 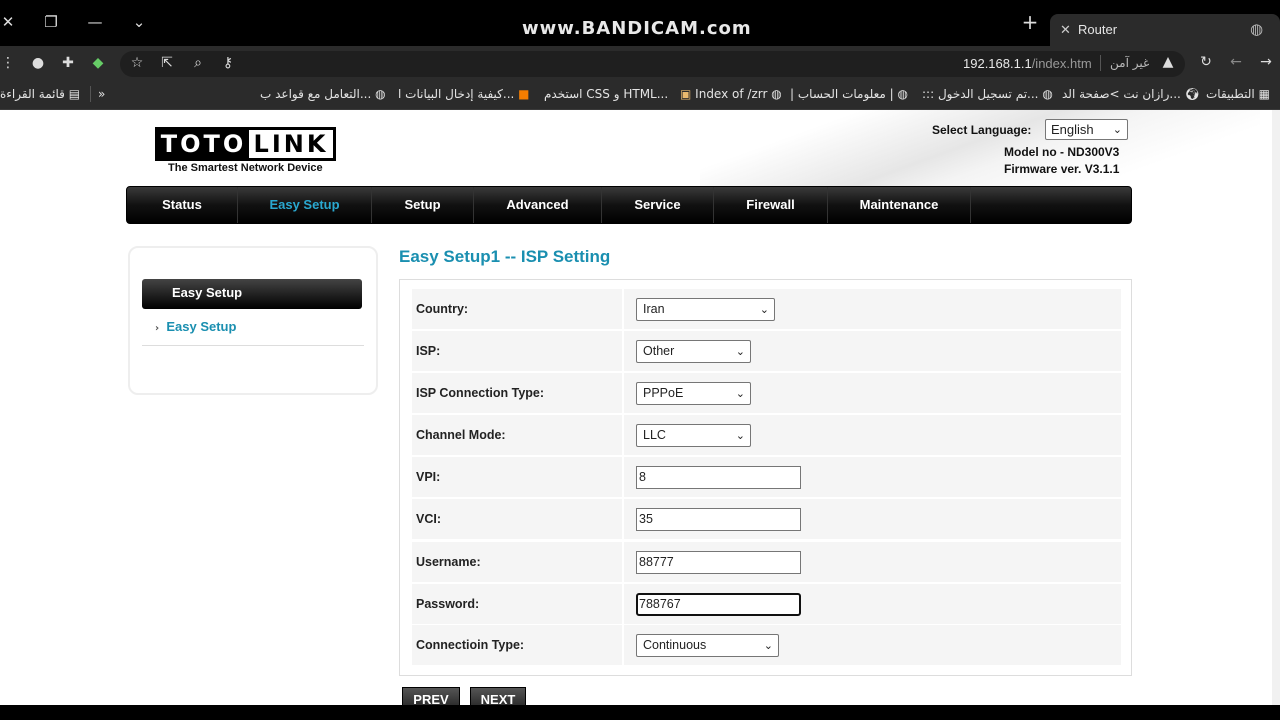 What do you see at coordinates (101, 94) in the screenshot?
I see `bookmarks-overflow-icon: »` at bounding box center [101, 94].